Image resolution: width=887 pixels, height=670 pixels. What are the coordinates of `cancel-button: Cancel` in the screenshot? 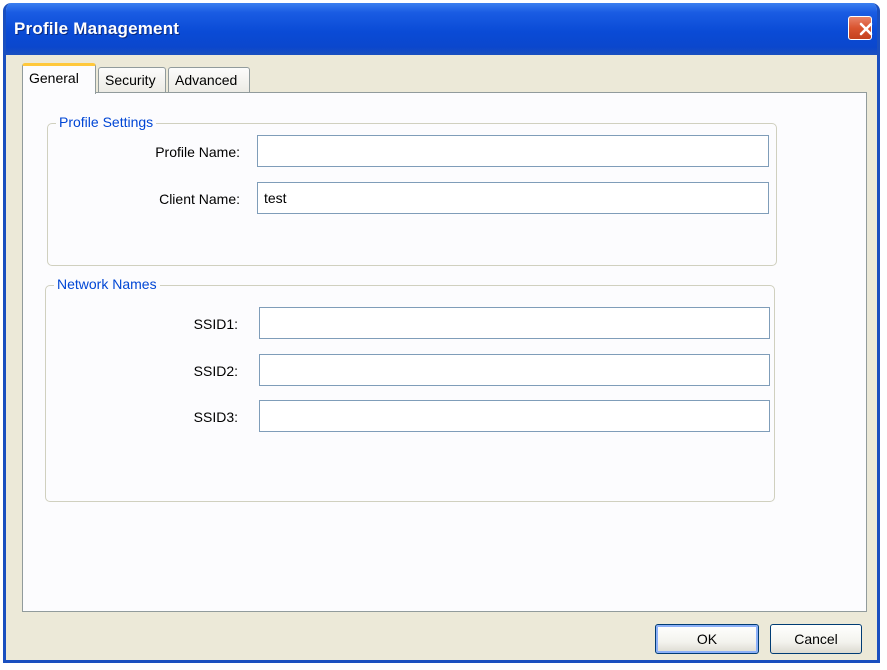 It's located at (816, 639).